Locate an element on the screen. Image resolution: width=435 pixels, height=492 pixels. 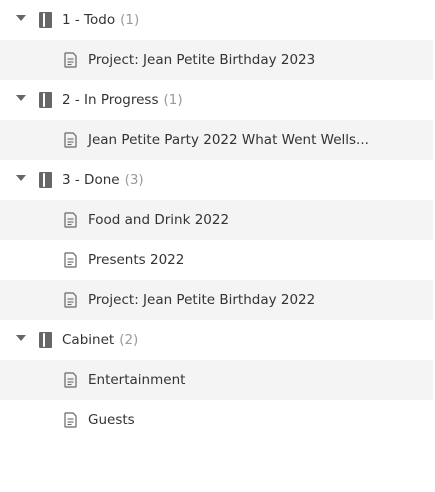
group-label: Cabinet (2) is located at coordinates (100, 340).